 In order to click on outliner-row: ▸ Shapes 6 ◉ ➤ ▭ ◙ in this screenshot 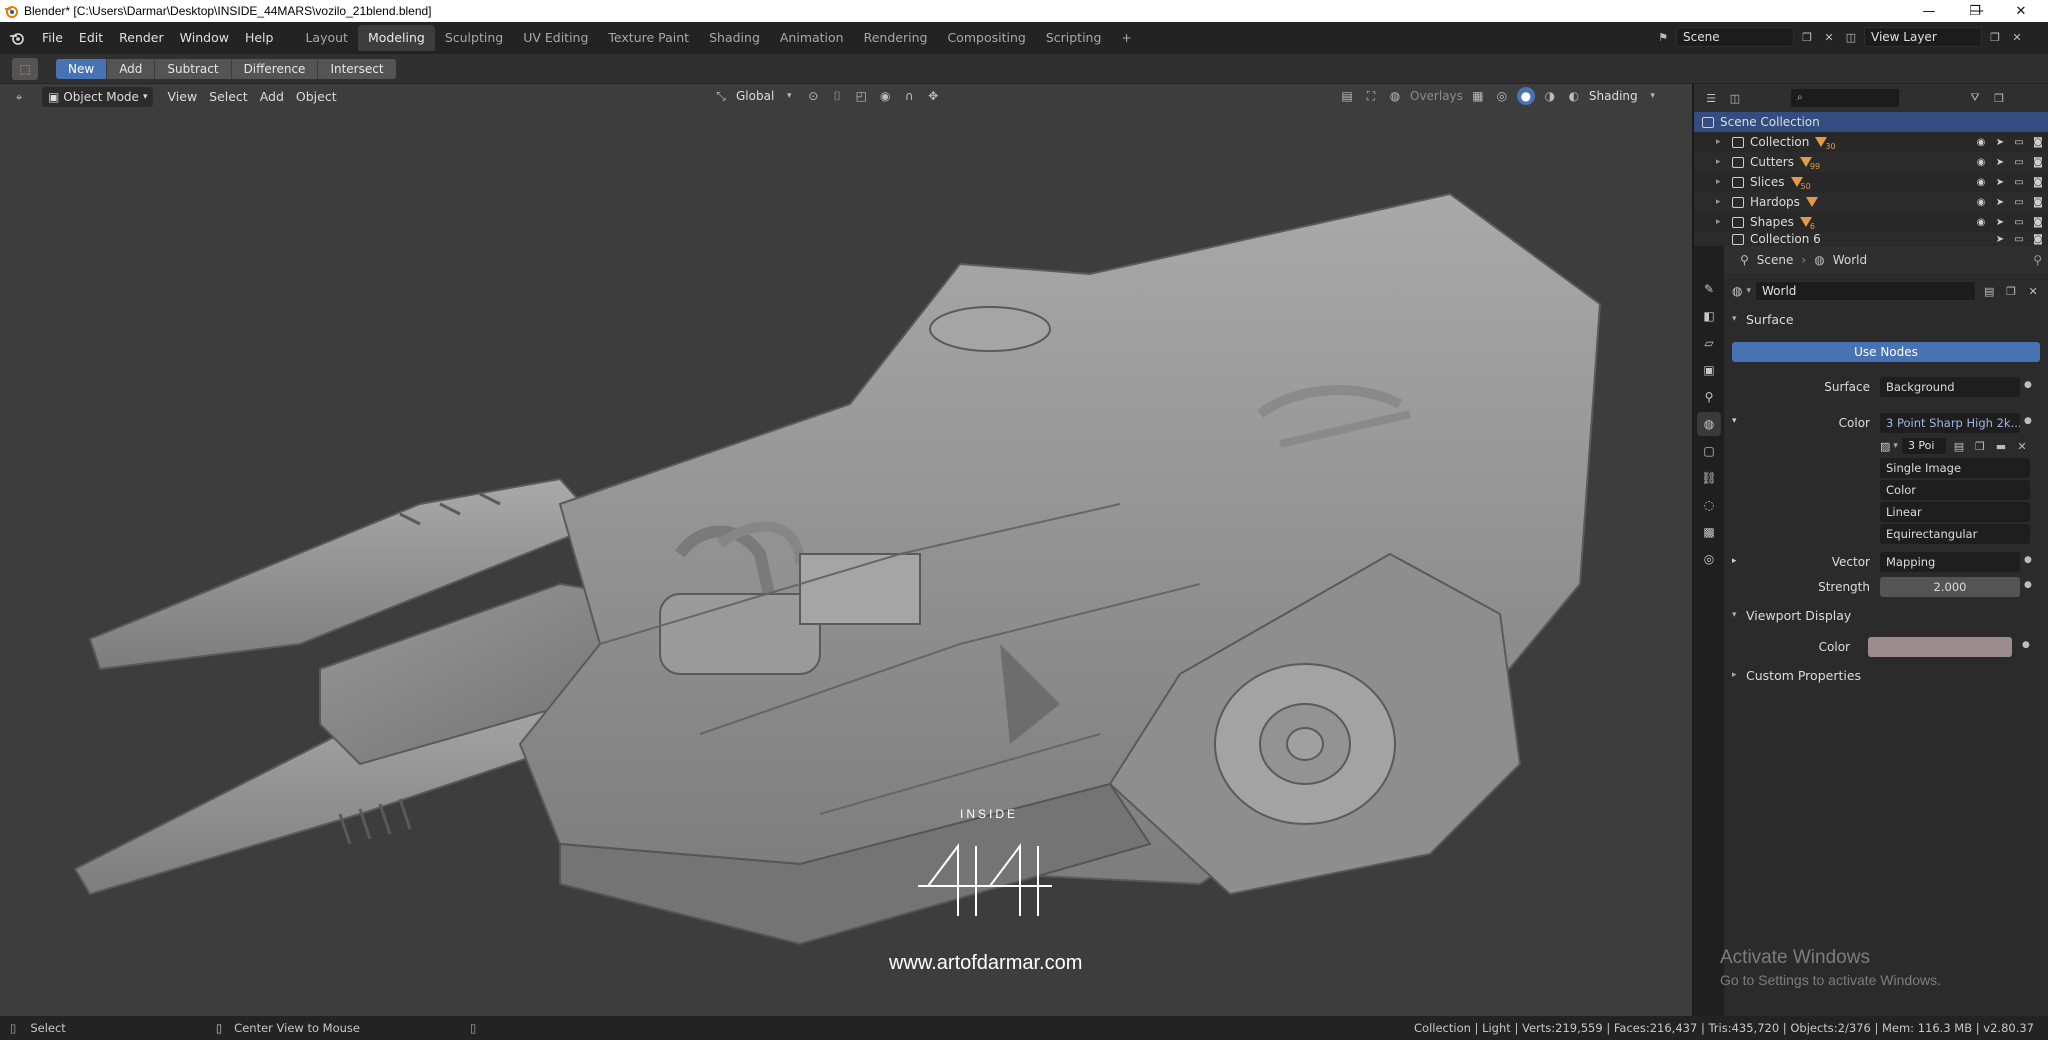, I will do `click(1871, 222)`.